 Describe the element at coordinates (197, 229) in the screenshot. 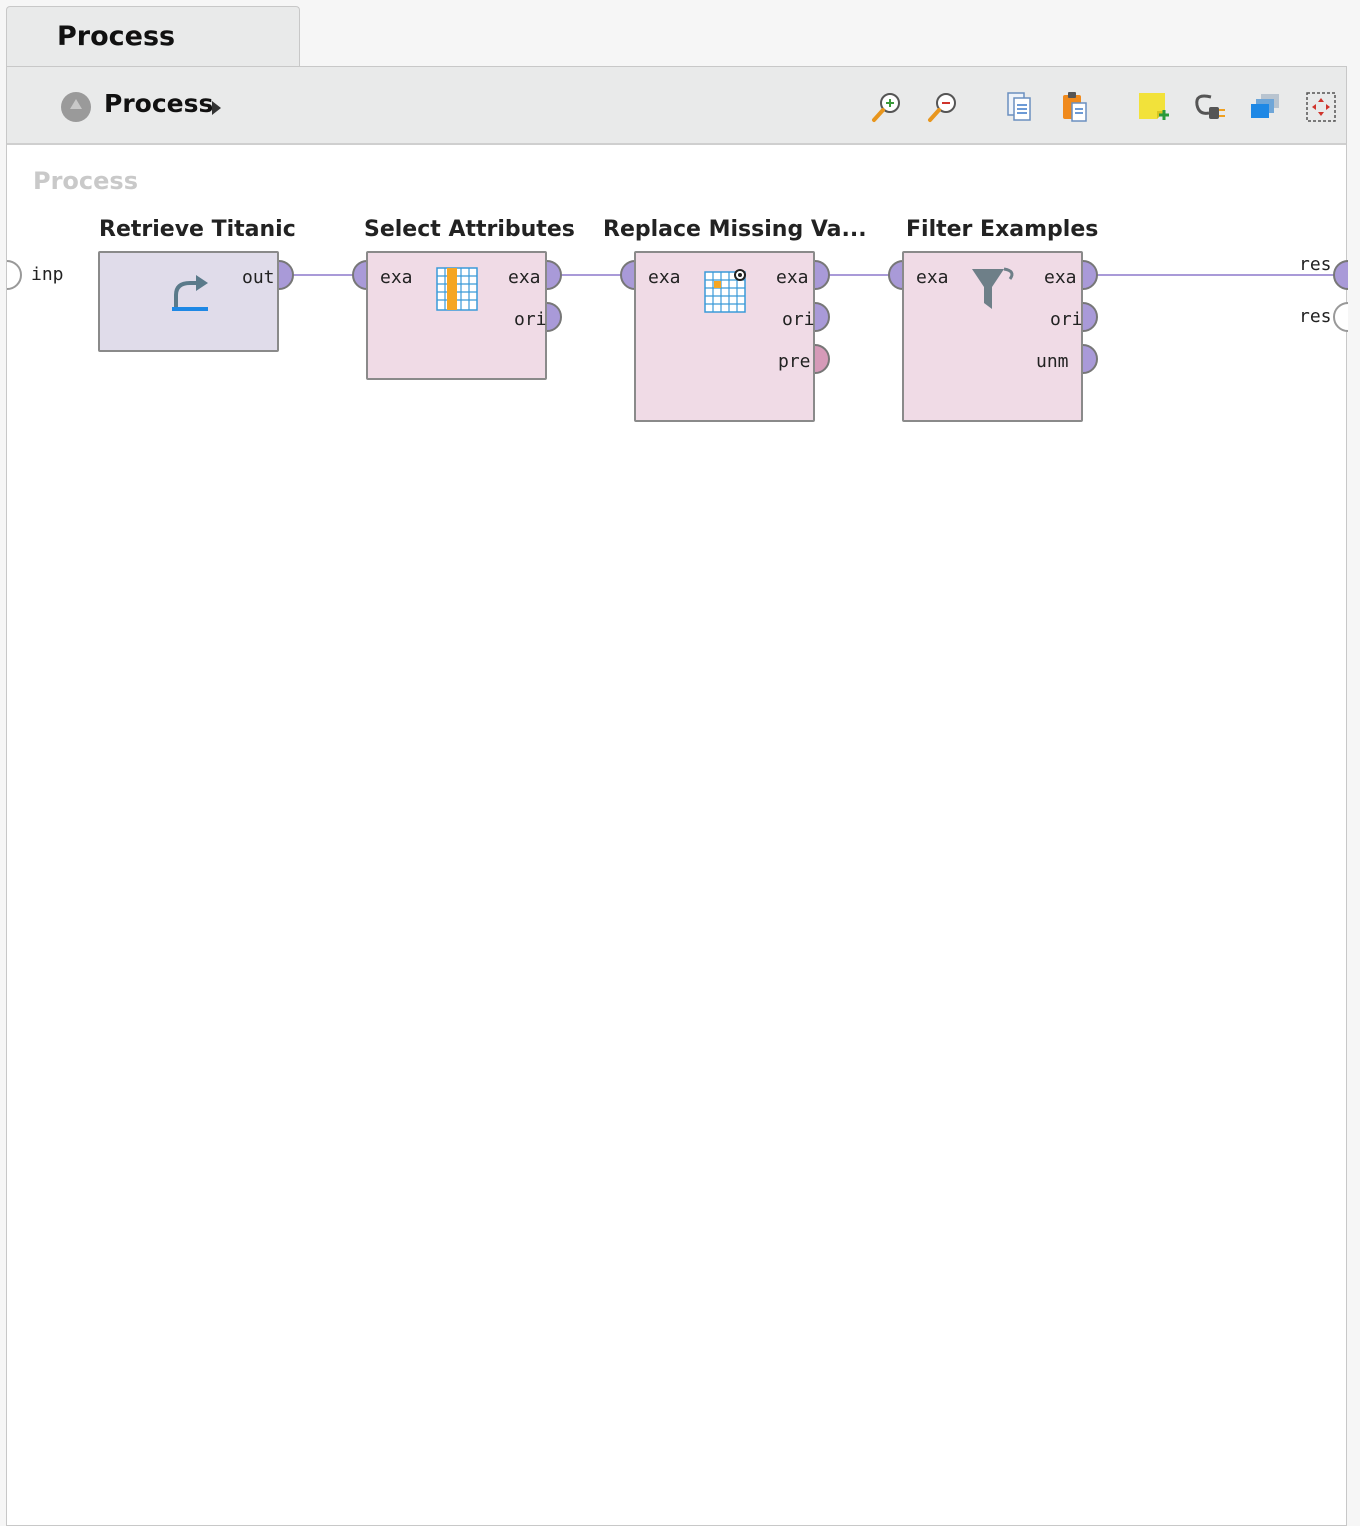

I see `operator-name-retrieve: Retrieve Titanic` at that location.